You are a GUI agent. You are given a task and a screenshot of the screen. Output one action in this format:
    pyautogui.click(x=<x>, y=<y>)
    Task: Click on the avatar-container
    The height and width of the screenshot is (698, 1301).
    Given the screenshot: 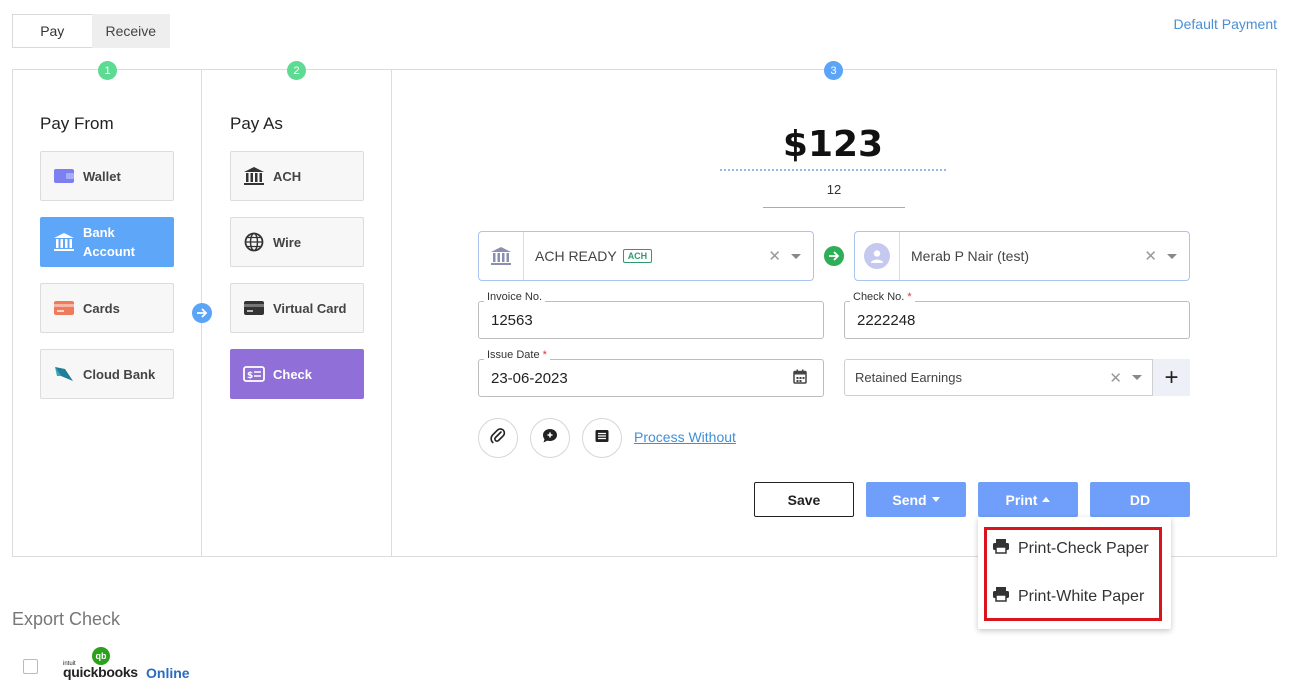 What is the action you would take?
    pyautogui.click(x=877, y=256)
    